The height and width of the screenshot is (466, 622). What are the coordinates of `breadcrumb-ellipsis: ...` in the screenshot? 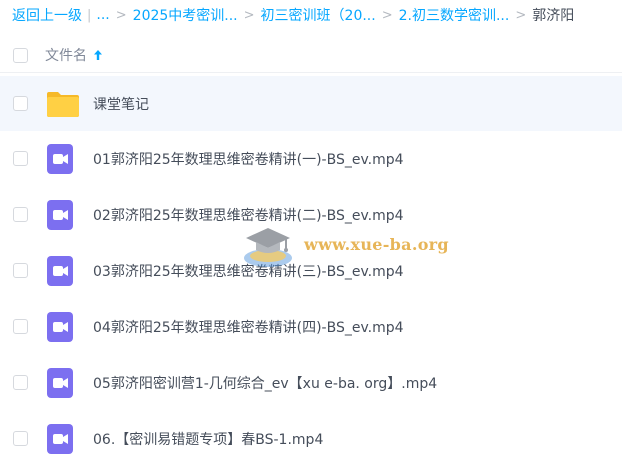 It's located at (102, 15).